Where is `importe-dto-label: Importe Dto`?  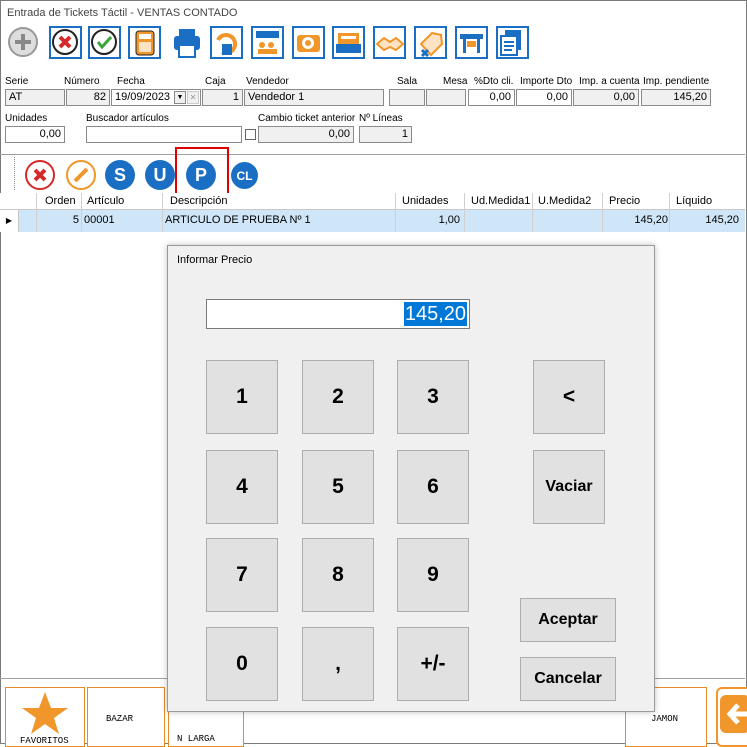
importe-dto-label: Importe Dto is located at coordinates (546, 81).